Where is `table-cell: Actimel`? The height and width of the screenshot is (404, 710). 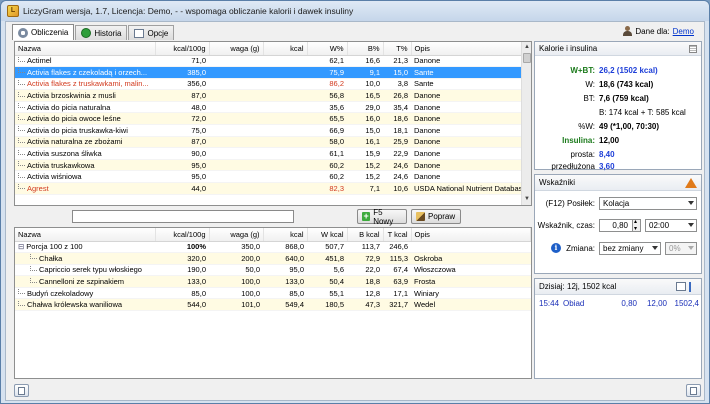 table-cell: Actimel is located at coordinates (85, 61).